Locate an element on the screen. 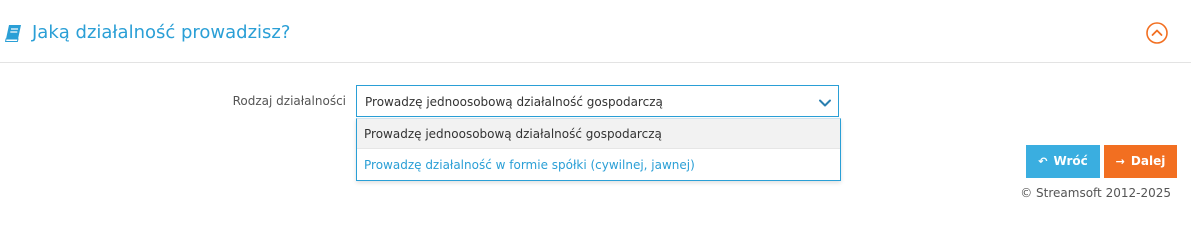 The image size is (1191, 240). page-title: Jaką działalność prowadzisz? is located at coordinates (161, 32).